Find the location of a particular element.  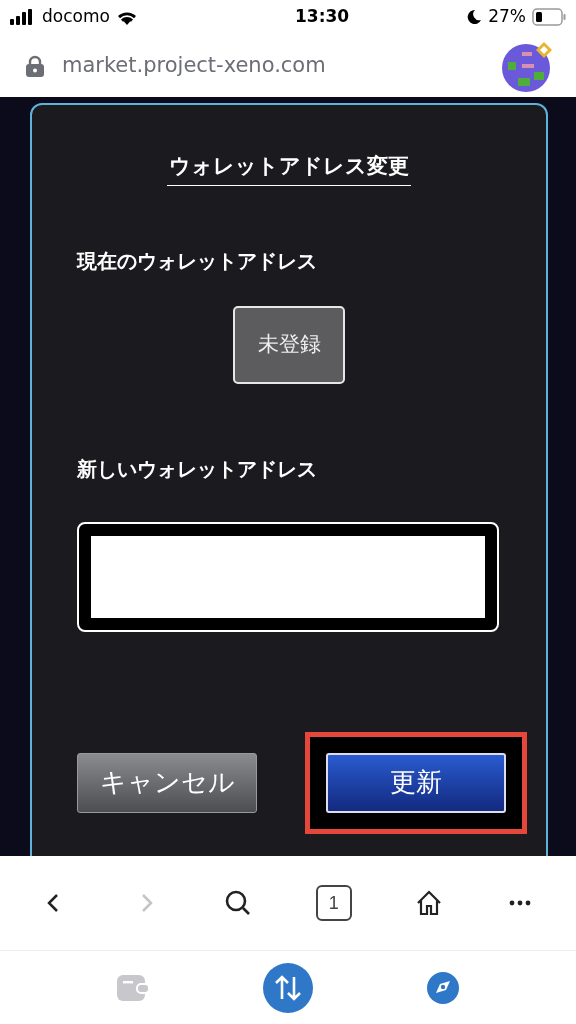

avatar-icon is located at coordinates (528, 65).